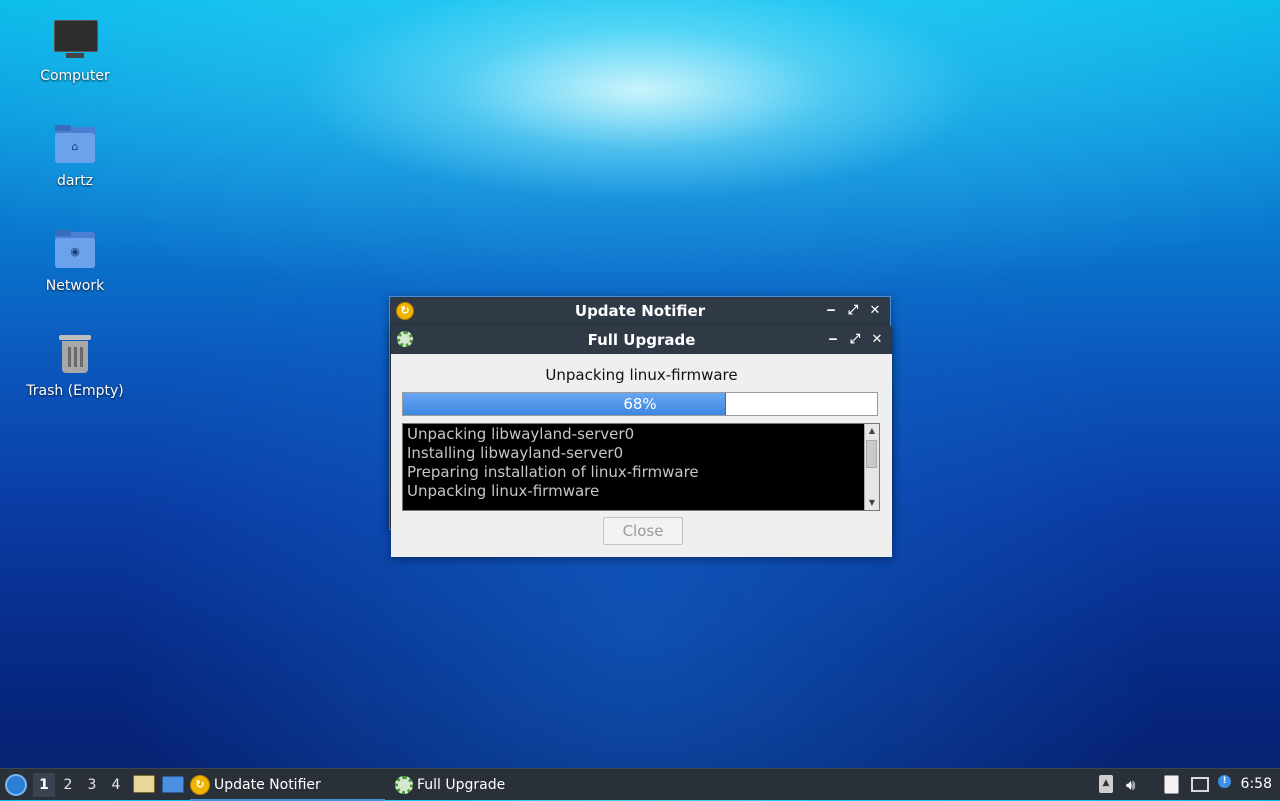 The width and height of the screenshot is (1280, 801). What do you see at coordinates (641, 375) in the screenshot?
I see `upgrade-status-text: Unpacking linux-firmware` at bounding box center [641, 375].